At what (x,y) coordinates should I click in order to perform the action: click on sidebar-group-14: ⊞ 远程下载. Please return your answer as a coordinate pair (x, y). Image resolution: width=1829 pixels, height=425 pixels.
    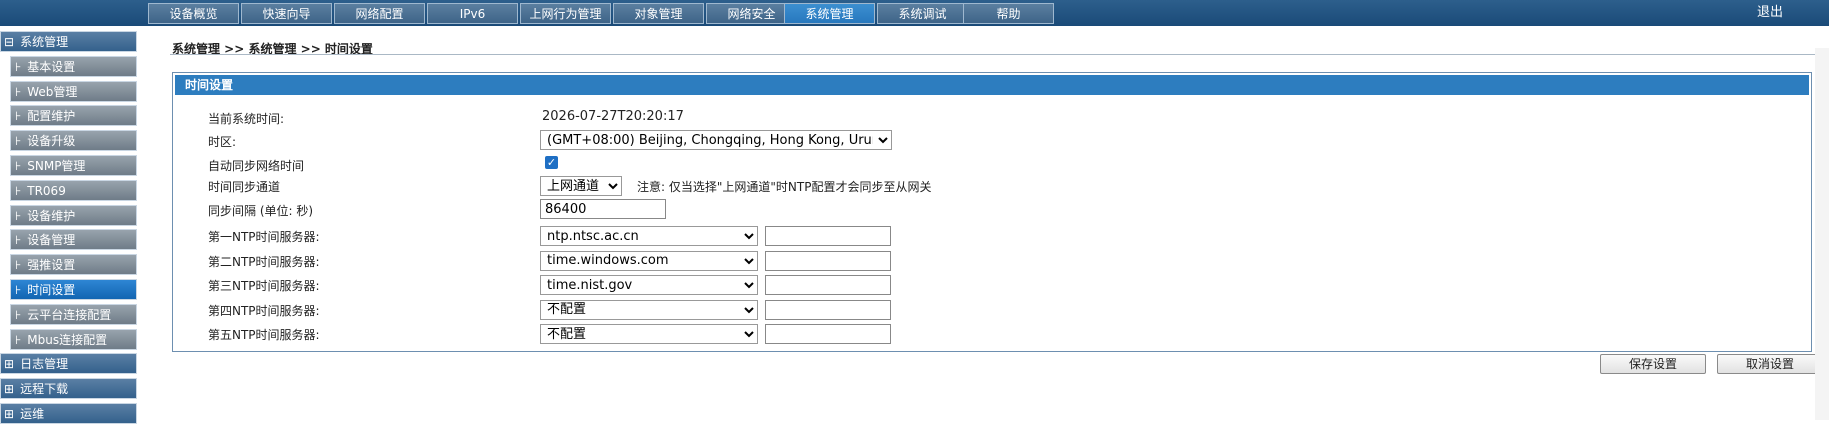
    Looking at the image, I should click on (68, 389).